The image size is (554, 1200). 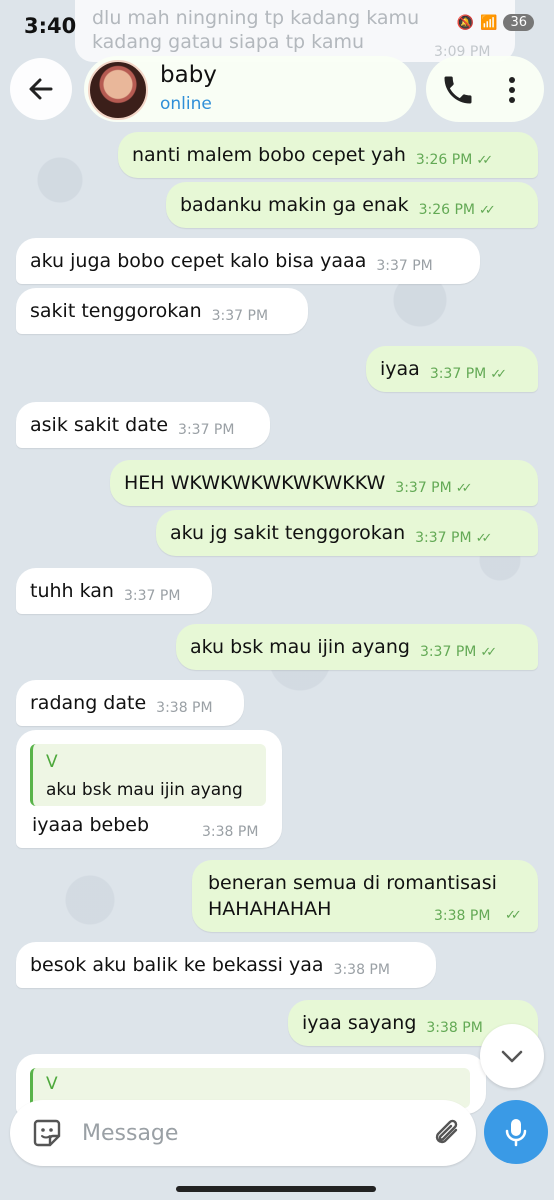 I want to click on voice-record-button, so click(x=516, y=1132).